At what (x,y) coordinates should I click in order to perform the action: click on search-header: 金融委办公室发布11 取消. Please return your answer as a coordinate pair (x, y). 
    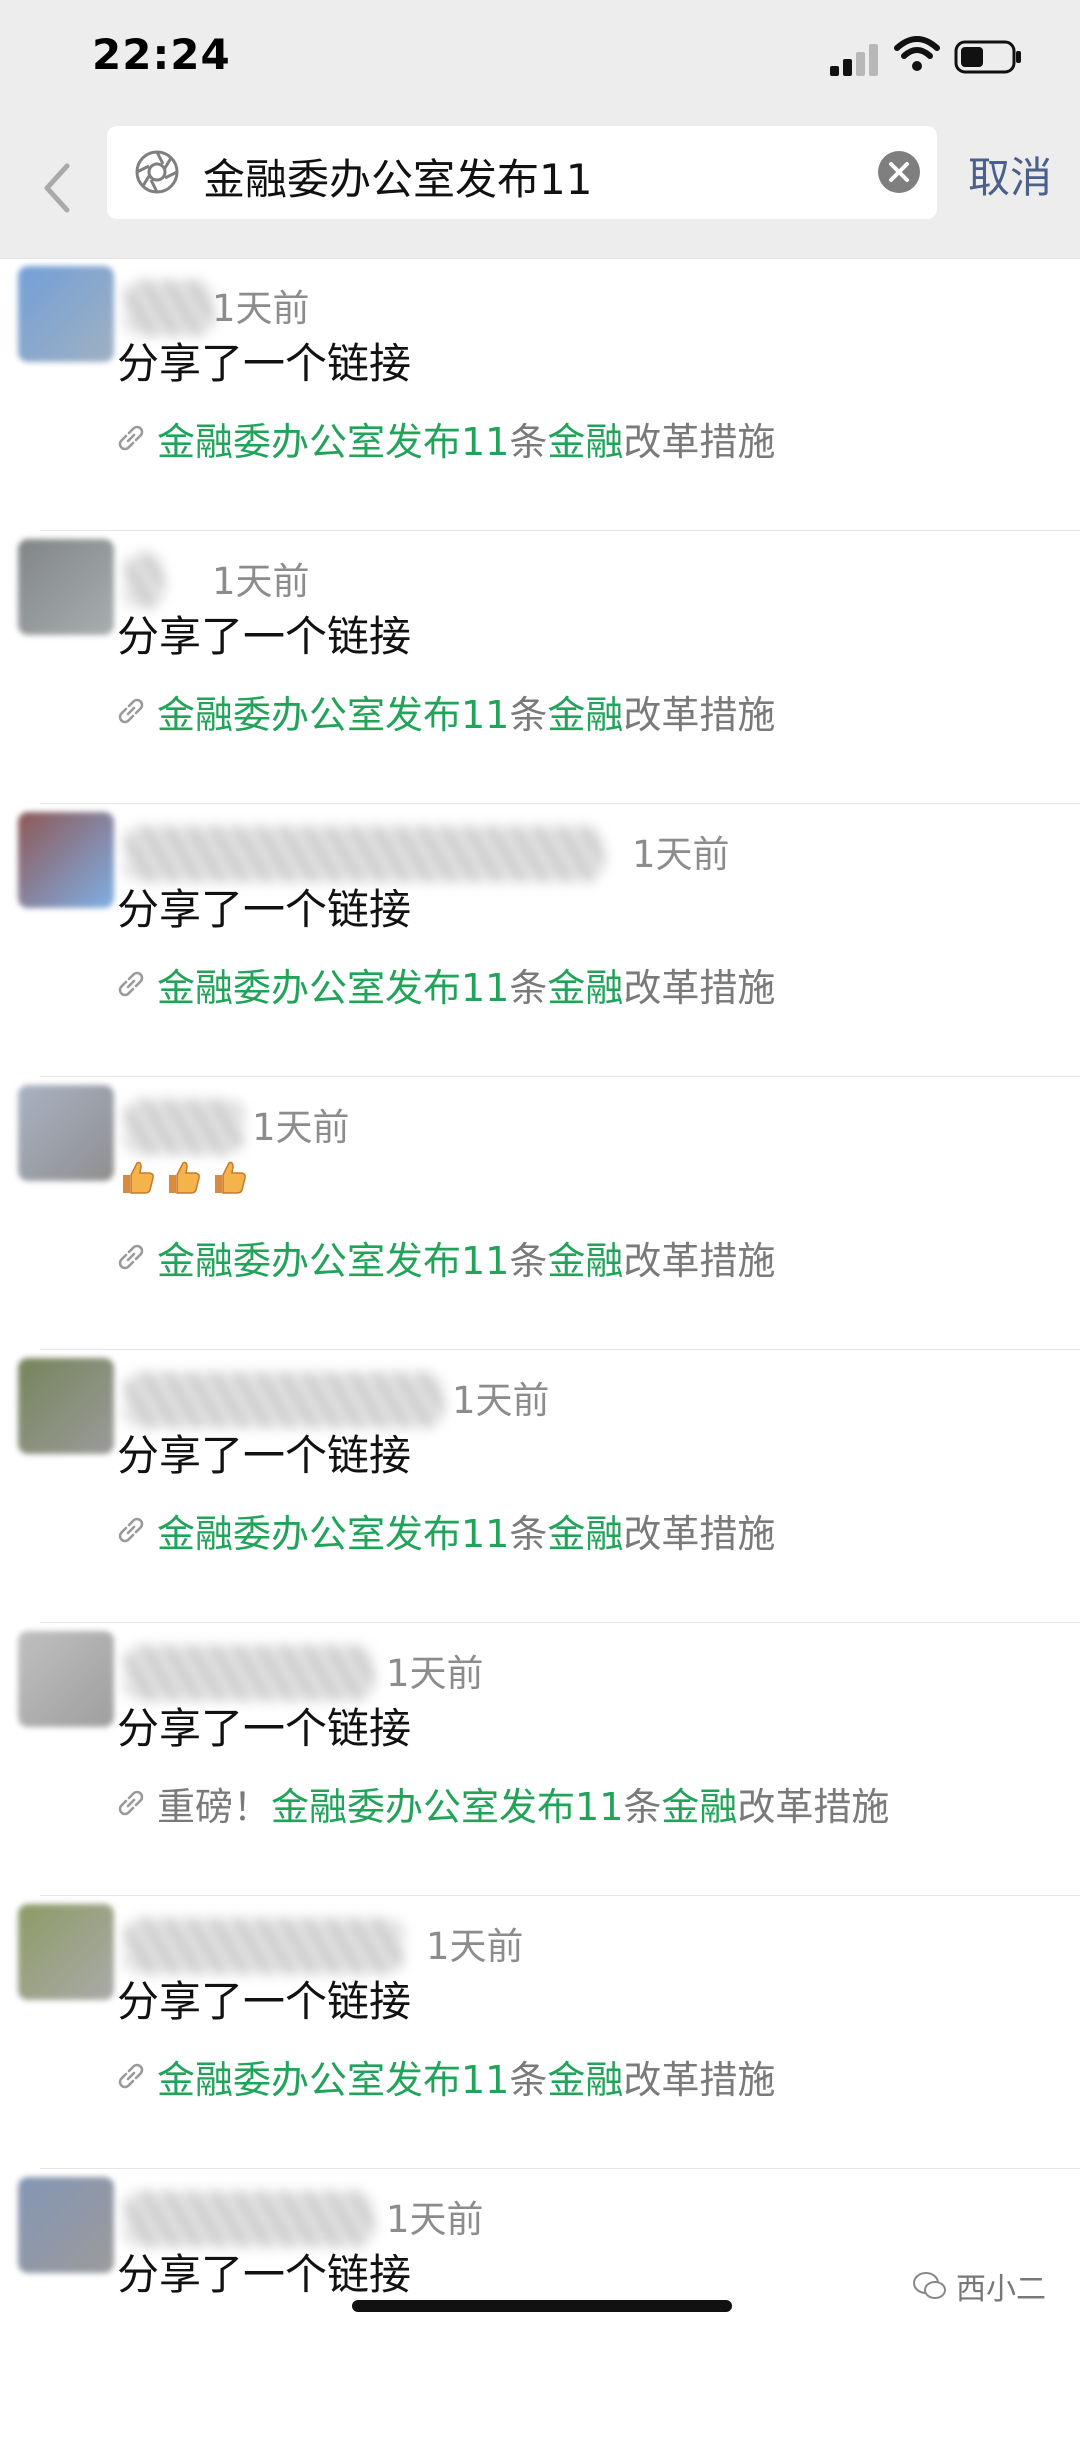
    Looking at the image, I should click on (540, 188).